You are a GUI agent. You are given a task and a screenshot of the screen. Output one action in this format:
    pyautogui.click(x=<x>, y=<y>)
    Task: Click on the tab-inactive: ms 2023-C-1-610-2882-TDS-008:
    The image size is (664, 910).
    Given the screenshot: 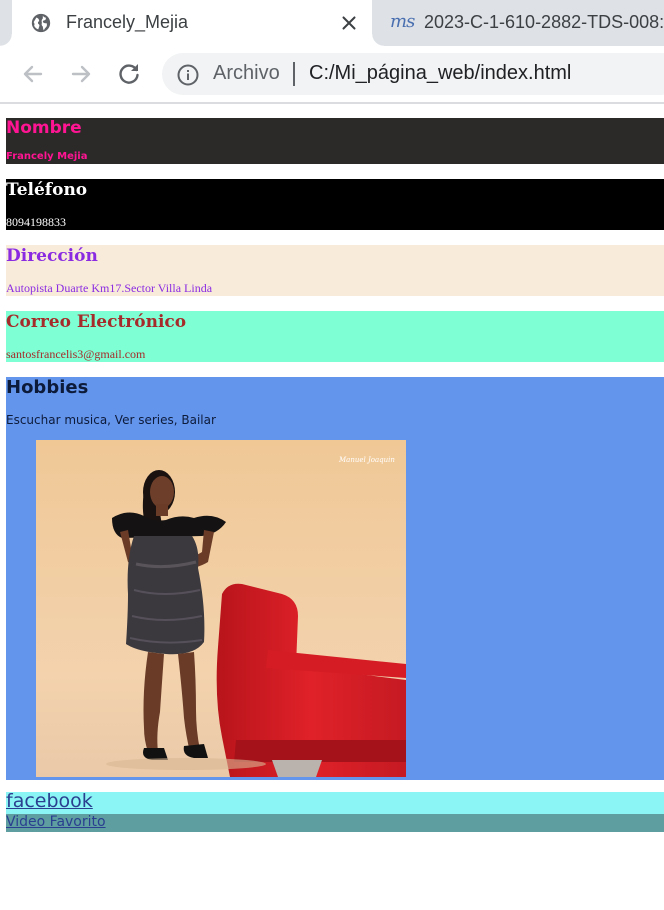 What is the action you would take?
    pyautogui.click(x=518, y=23)
    